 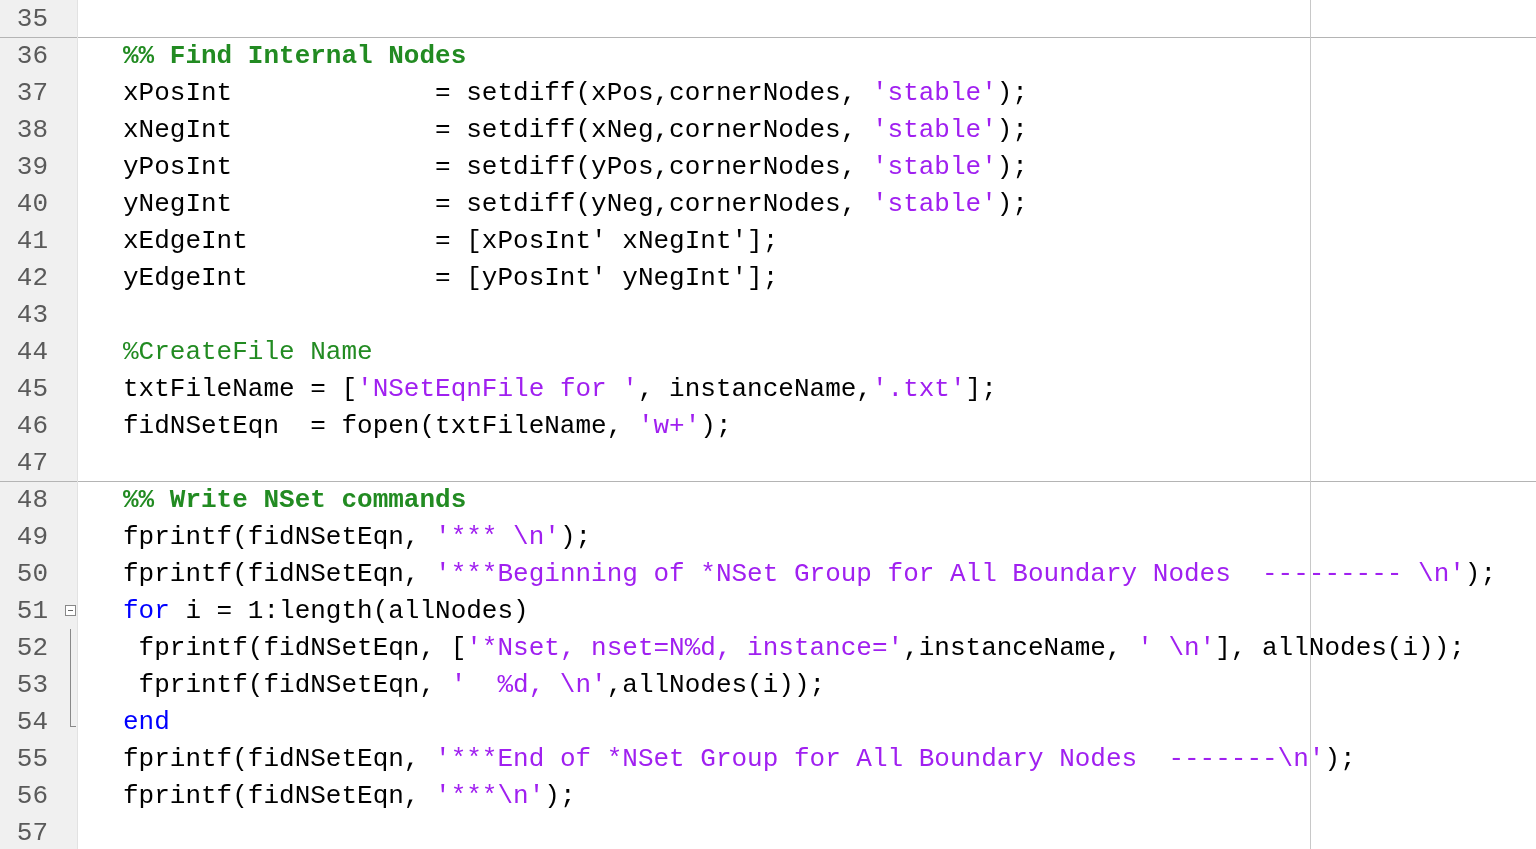 What do you see at coordinates (295, 56) in the screenshot?
I see `section-heading: %% Find Internal Nodes` at bounding box center [295, 56].